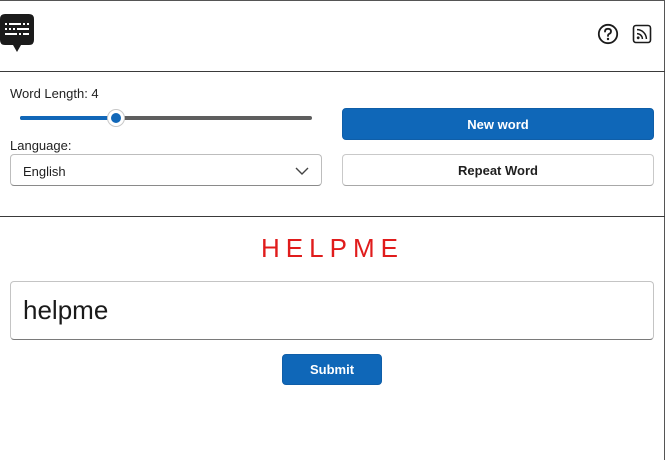  I want to click on settings-divider, so click(332, 216).